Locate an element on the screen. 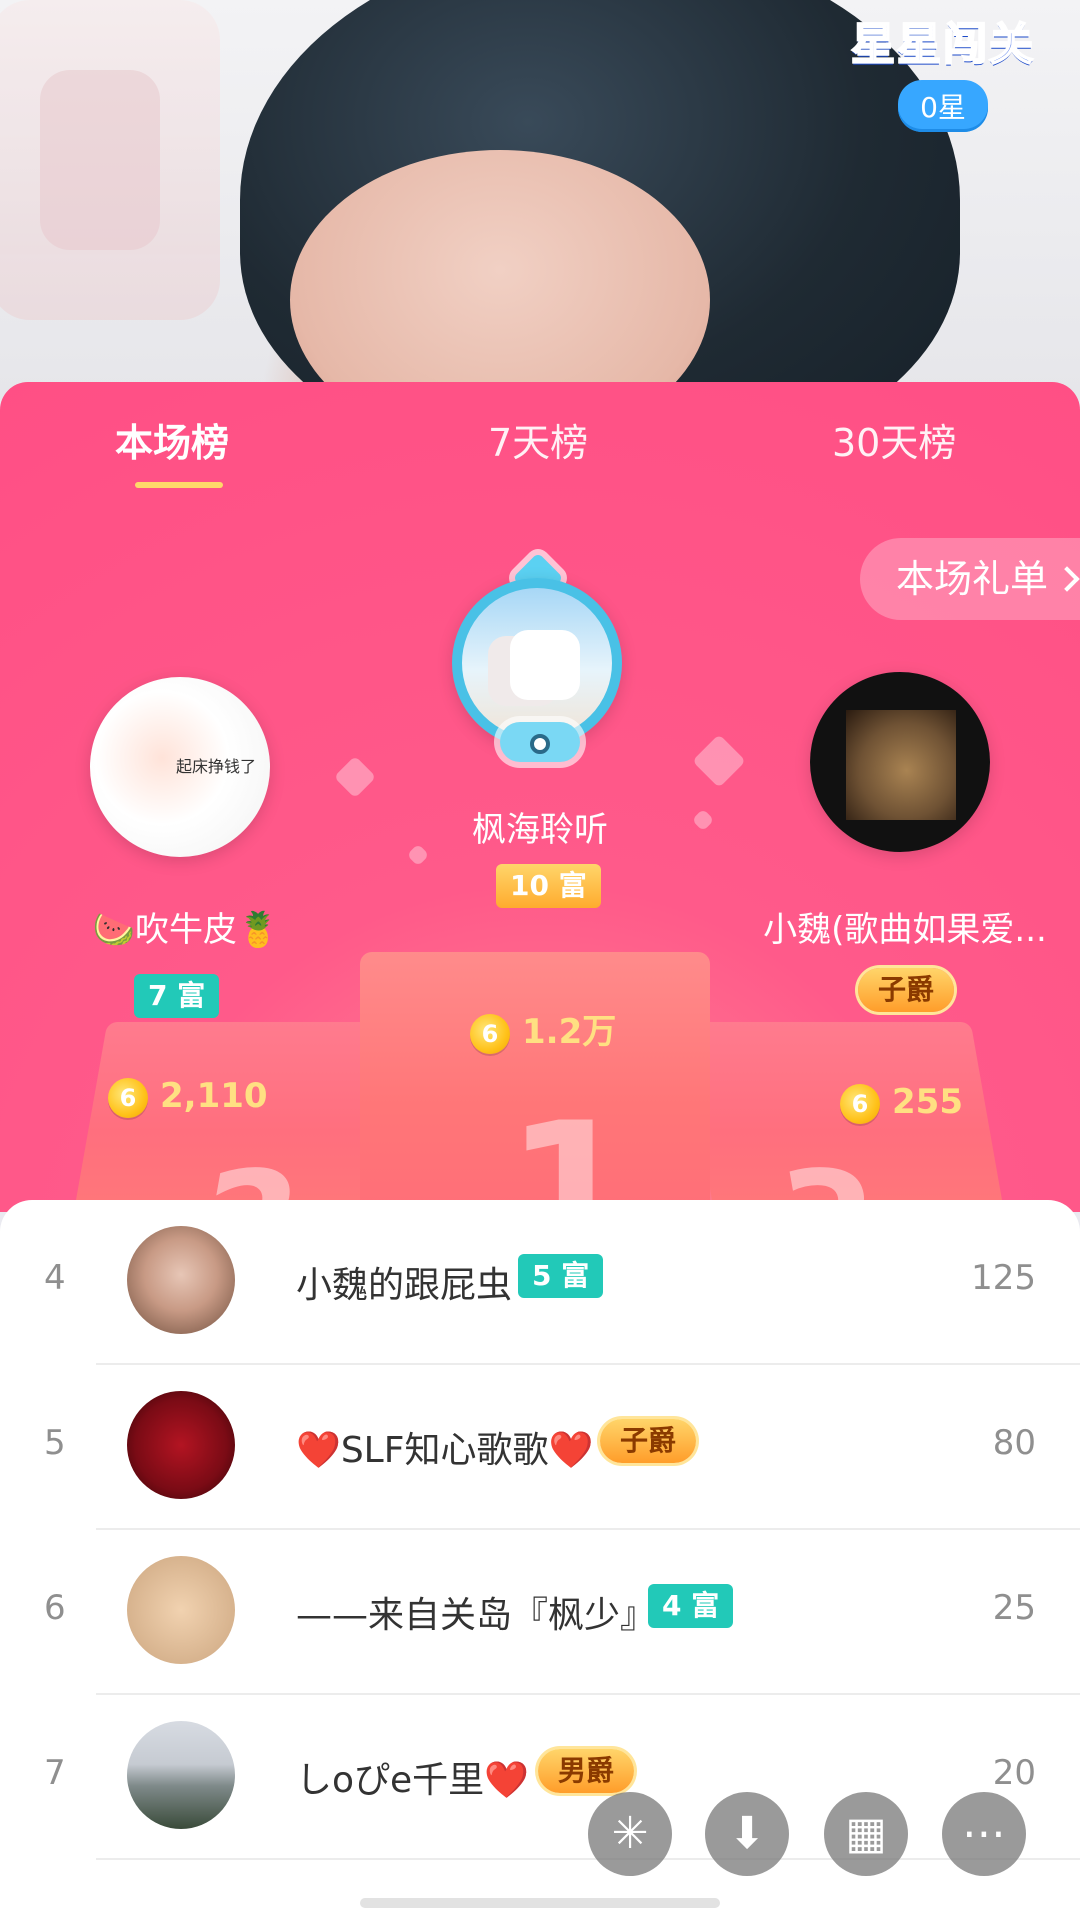 The width and height of the screenshot is (1080, 1920). home-indicator is located at coordinates (540, 1903).